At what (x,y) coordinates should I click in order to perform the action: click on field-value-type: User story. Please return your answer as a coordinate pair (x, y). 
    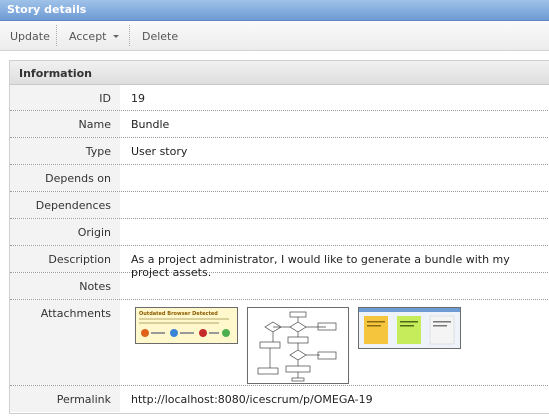
    Looking at the image, I should click on (159, 151).